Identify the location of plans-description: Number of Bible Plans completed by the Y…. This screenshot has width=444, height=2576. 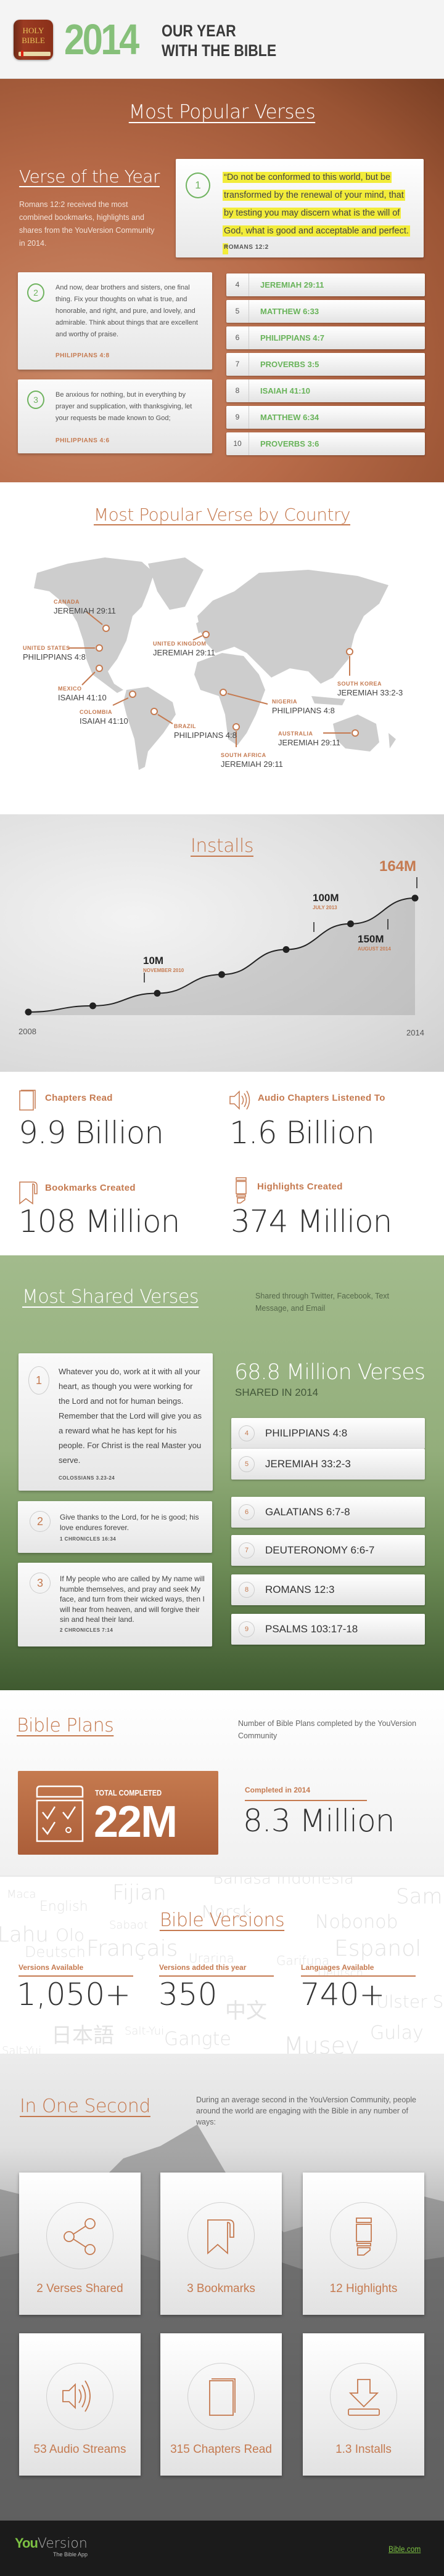
(328, 1730).